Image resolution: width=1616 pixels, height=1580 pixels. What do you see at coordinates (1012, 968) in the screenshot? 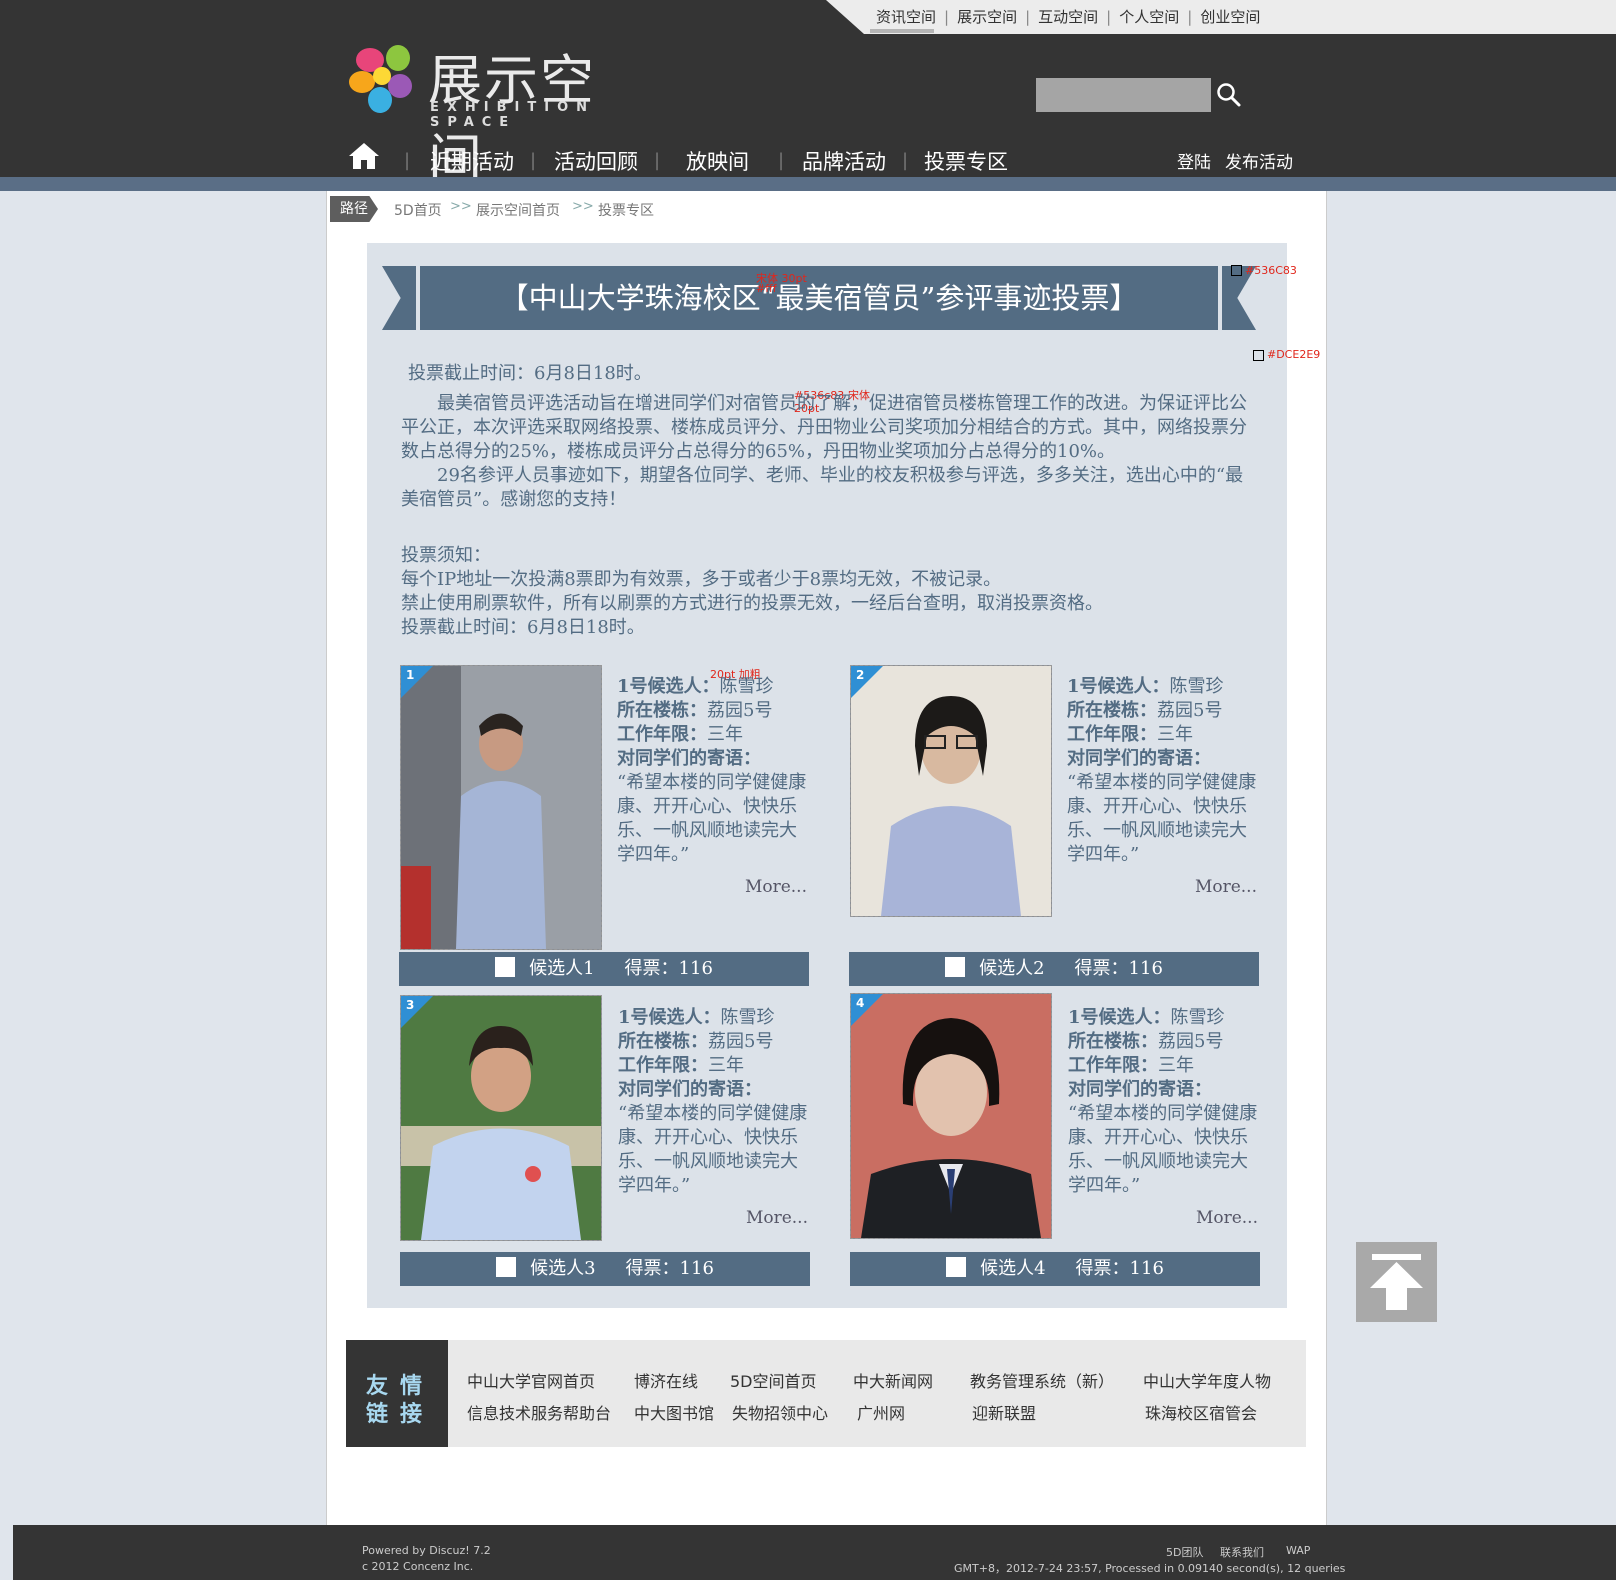
I see `vote-candidate-name: 候选人2` at bounding box center [1012, 968].